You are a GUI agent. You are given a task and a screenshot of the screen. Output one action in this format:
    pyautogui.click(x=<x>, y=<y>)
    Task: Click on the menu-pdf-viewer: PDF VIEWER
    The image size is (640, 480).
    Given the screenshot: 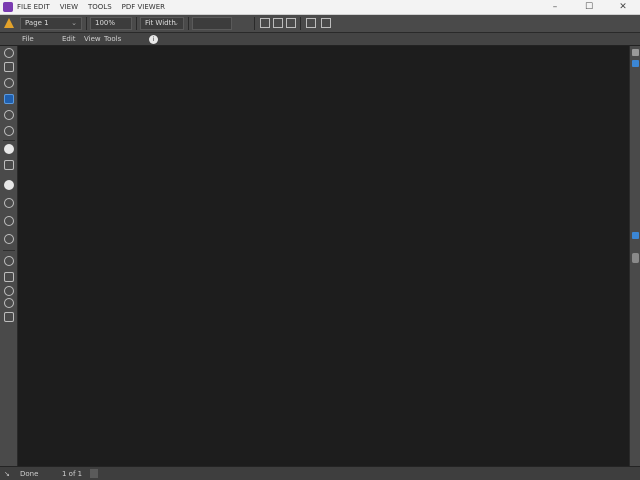 What is the action you would take?
    pyautogui.click(x=143, y=7)
    